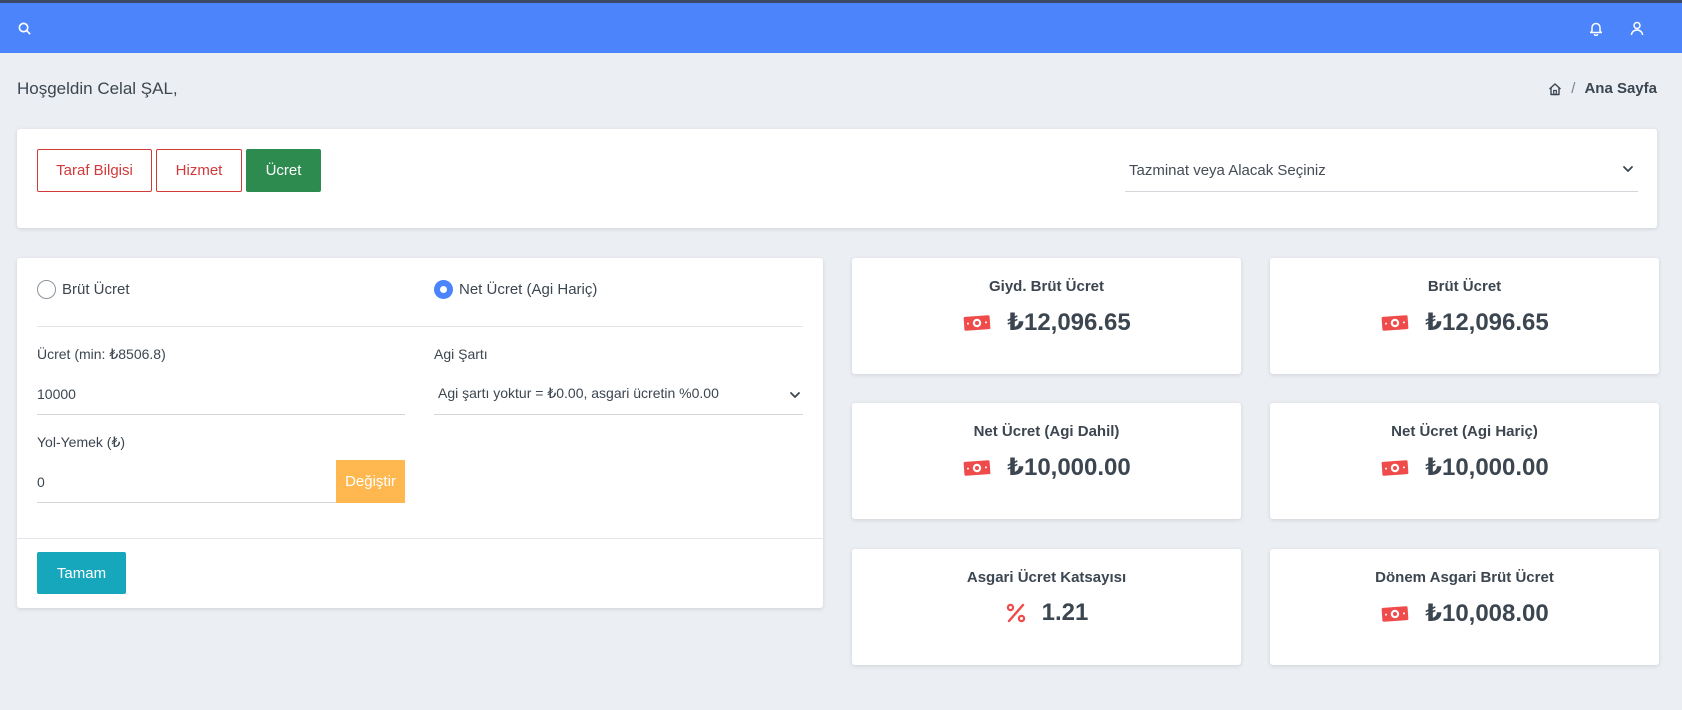 The width and height of the screenshot is (1682, 710). Describe the element at coordinates (461, 354) in the screenshot. I see `agi-sarti-label: Agi Şartı` at that location.